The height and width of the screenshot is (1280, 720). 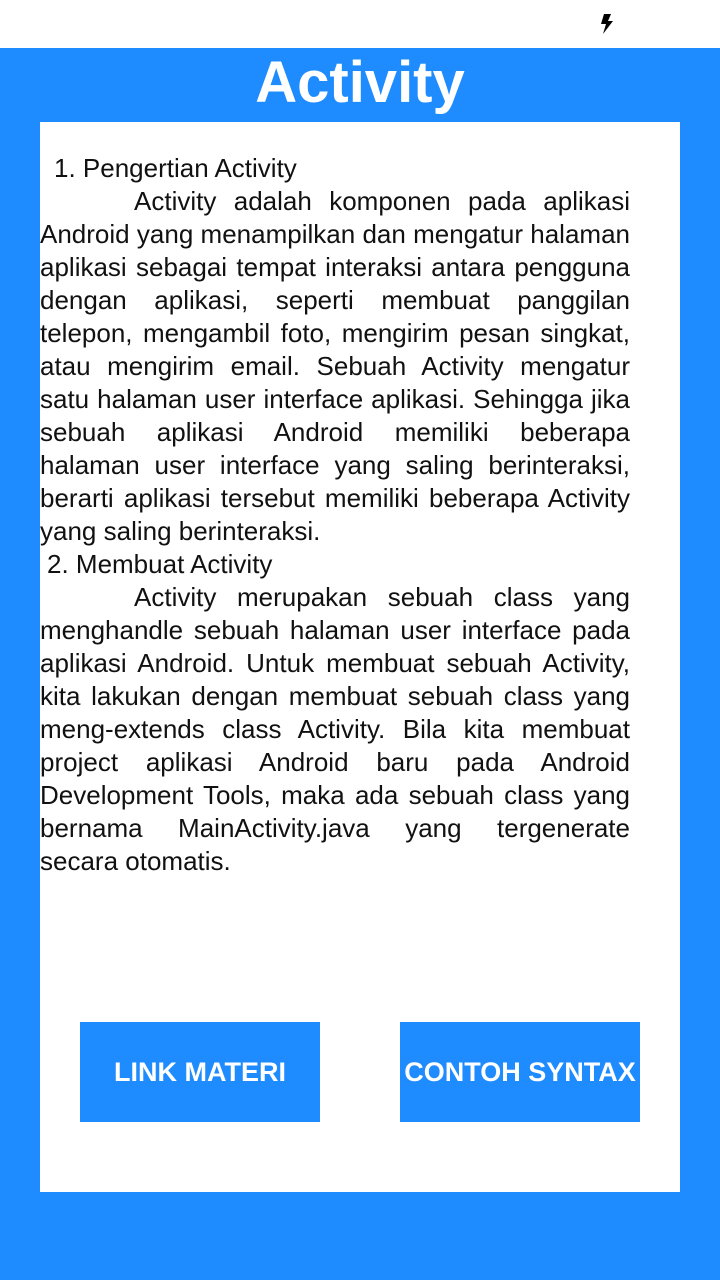 What do you see at coordinates (607, 24) in the screenshot?
I see `flash-icon` at bounding box center [607, 24].